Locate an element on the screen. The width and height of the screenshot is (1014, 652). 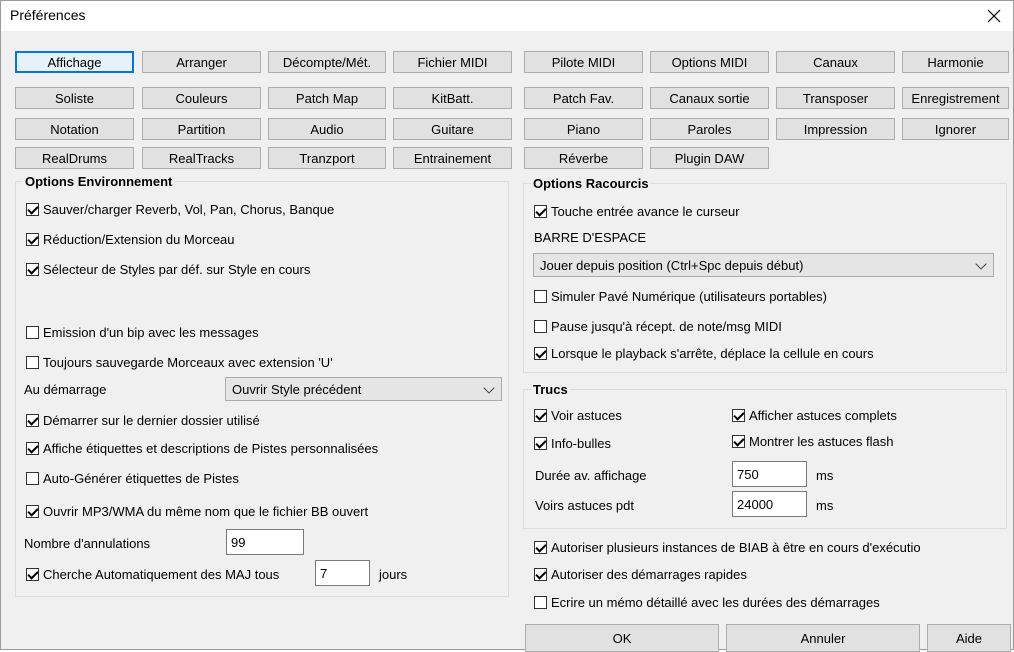
env-group-title: Options Environnement is located at coordinates (99, 181).